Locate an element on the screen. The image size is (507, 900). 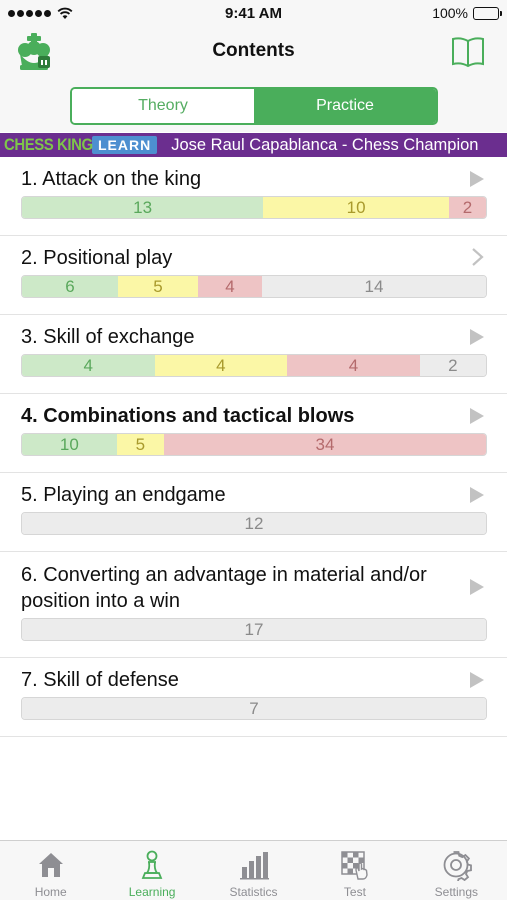
page-title: Contents is located at coordinates (253, 50).